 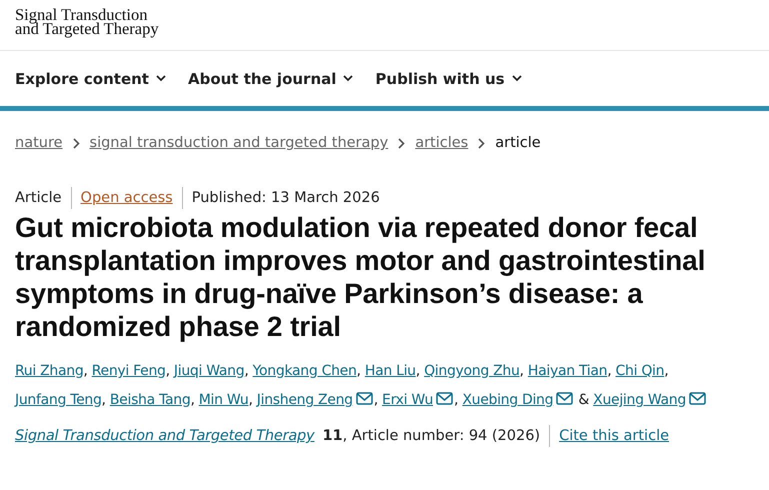 I want to click on author-link: Haiyan Tian, so click(x=568, y=371).